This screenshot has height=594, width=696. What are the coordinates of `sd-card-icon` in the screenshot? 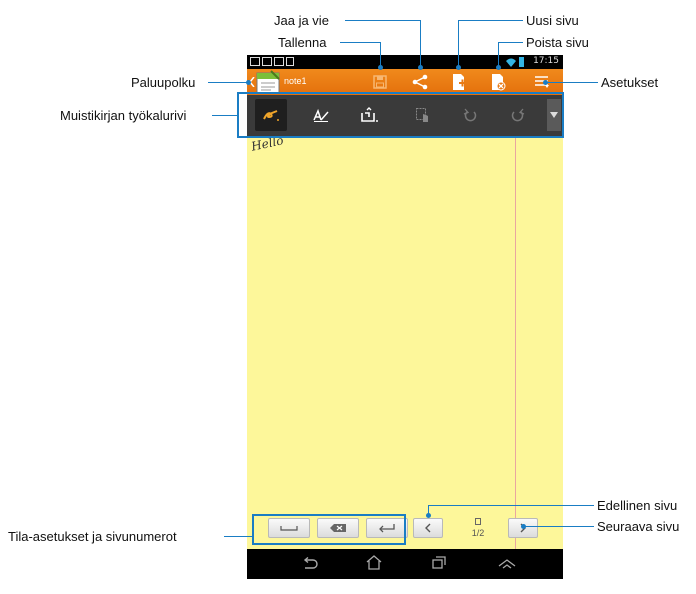 It's located at (290, 61).